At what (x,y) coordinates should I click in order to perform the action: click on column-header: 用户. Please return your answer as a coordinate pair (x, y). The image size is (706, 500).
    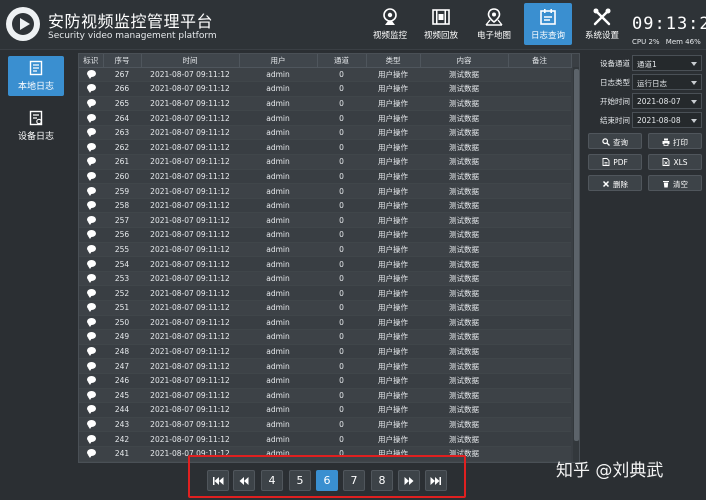
    Looking at the image, I should click on (278, 60).